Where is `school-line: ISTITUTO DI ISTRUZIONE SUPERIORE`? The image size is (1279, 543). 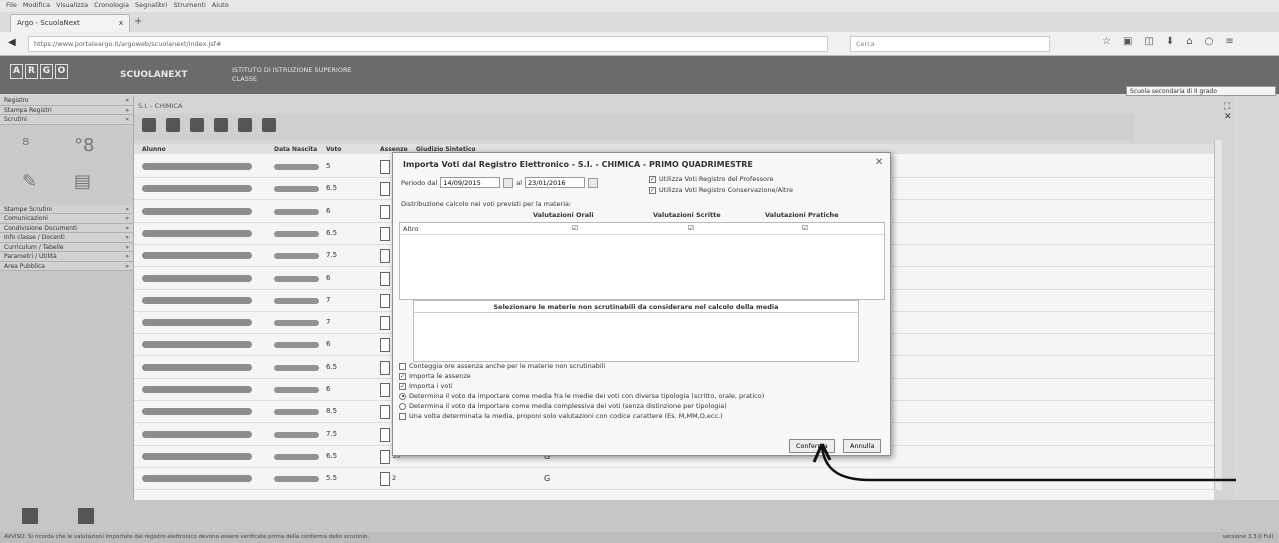 school-line: ISTITUTO DI ISTRUZIONE SUPERIORE is located at coordinates (292, 70).